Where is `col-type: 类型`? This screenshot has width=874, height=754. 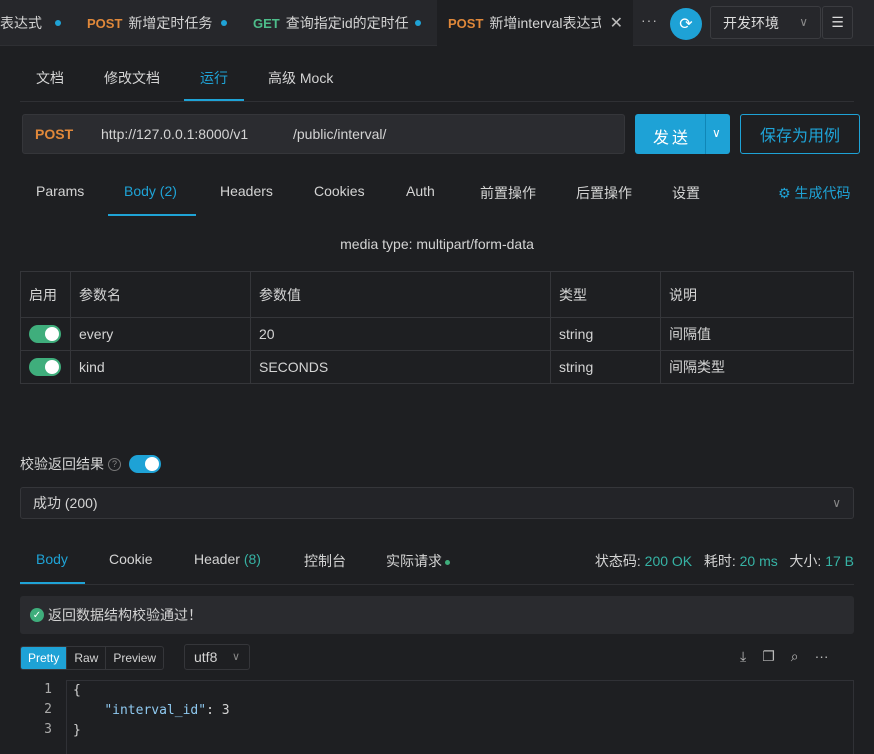
col-type: 类型 is located at coordinates (605, 294).